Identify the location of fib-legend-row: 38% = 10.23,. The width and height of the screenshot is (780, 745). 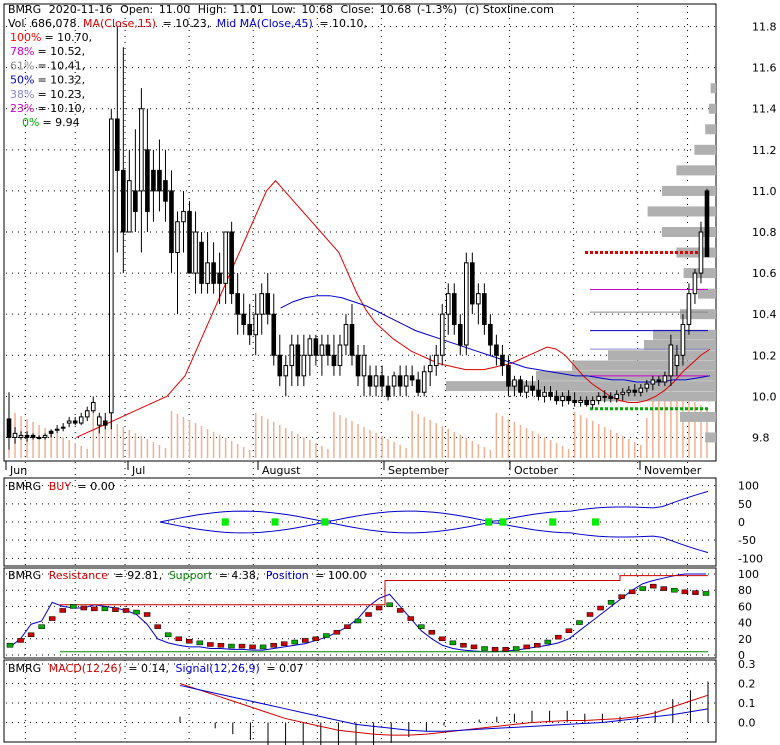
(47, 94).